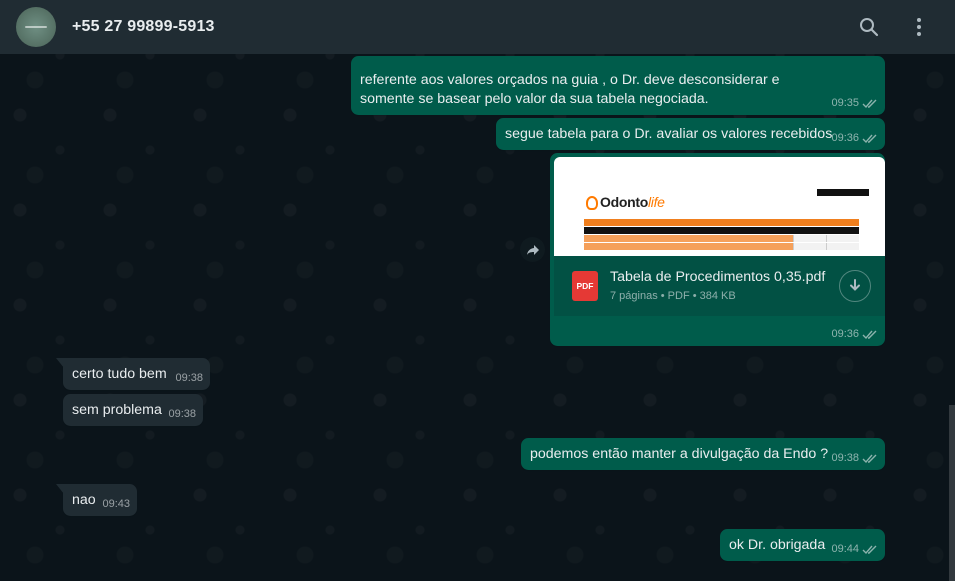  I want to click on message-incoming: certo tudo bem 09:38, so click(133, 374).